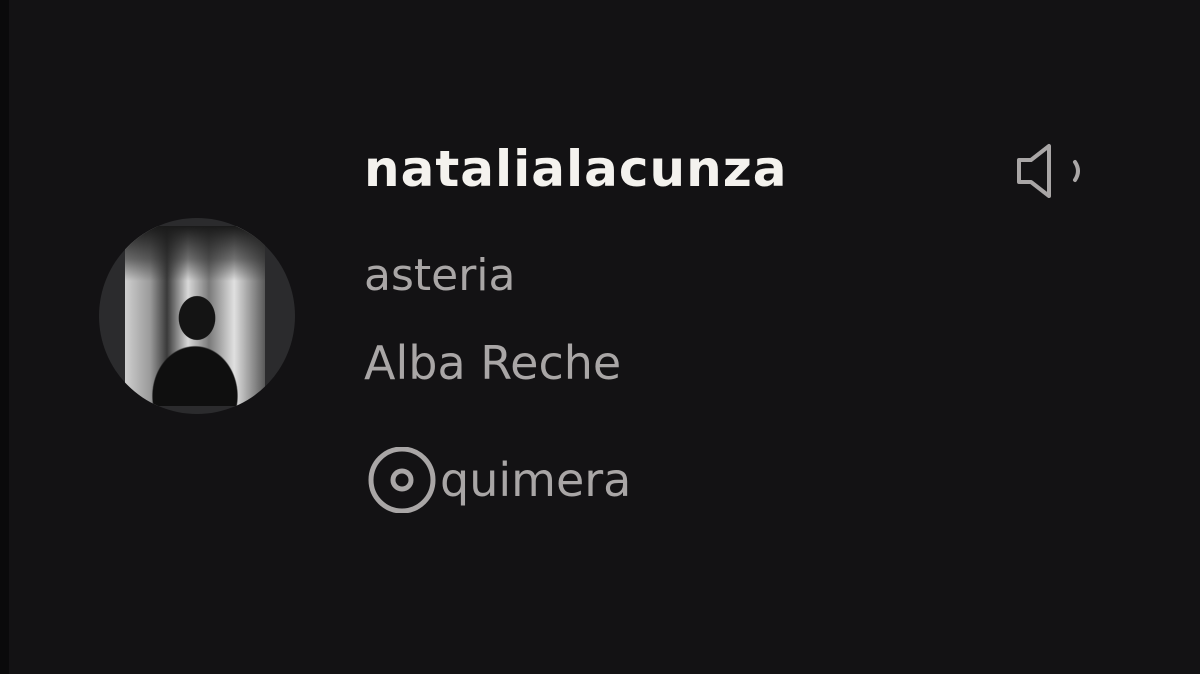  Describe the element at coordinates (4, 337) in the screenshot. I see `panel-divider` at that location.